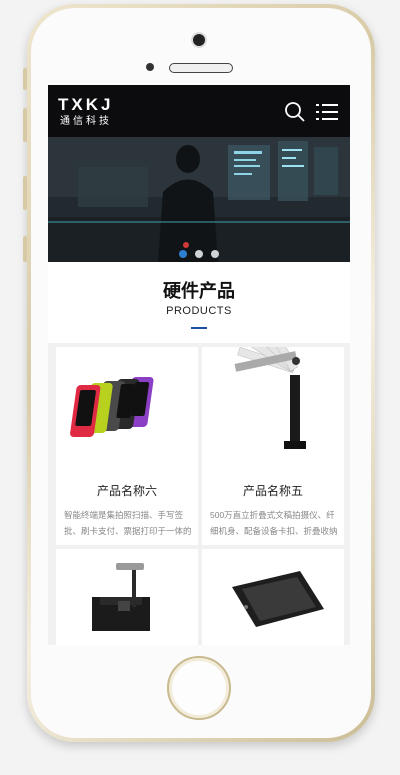  What do you see at coordinates (201, 68) in the screenshot?
I see `earpiece-speaker` at bounding box center [201, 68].